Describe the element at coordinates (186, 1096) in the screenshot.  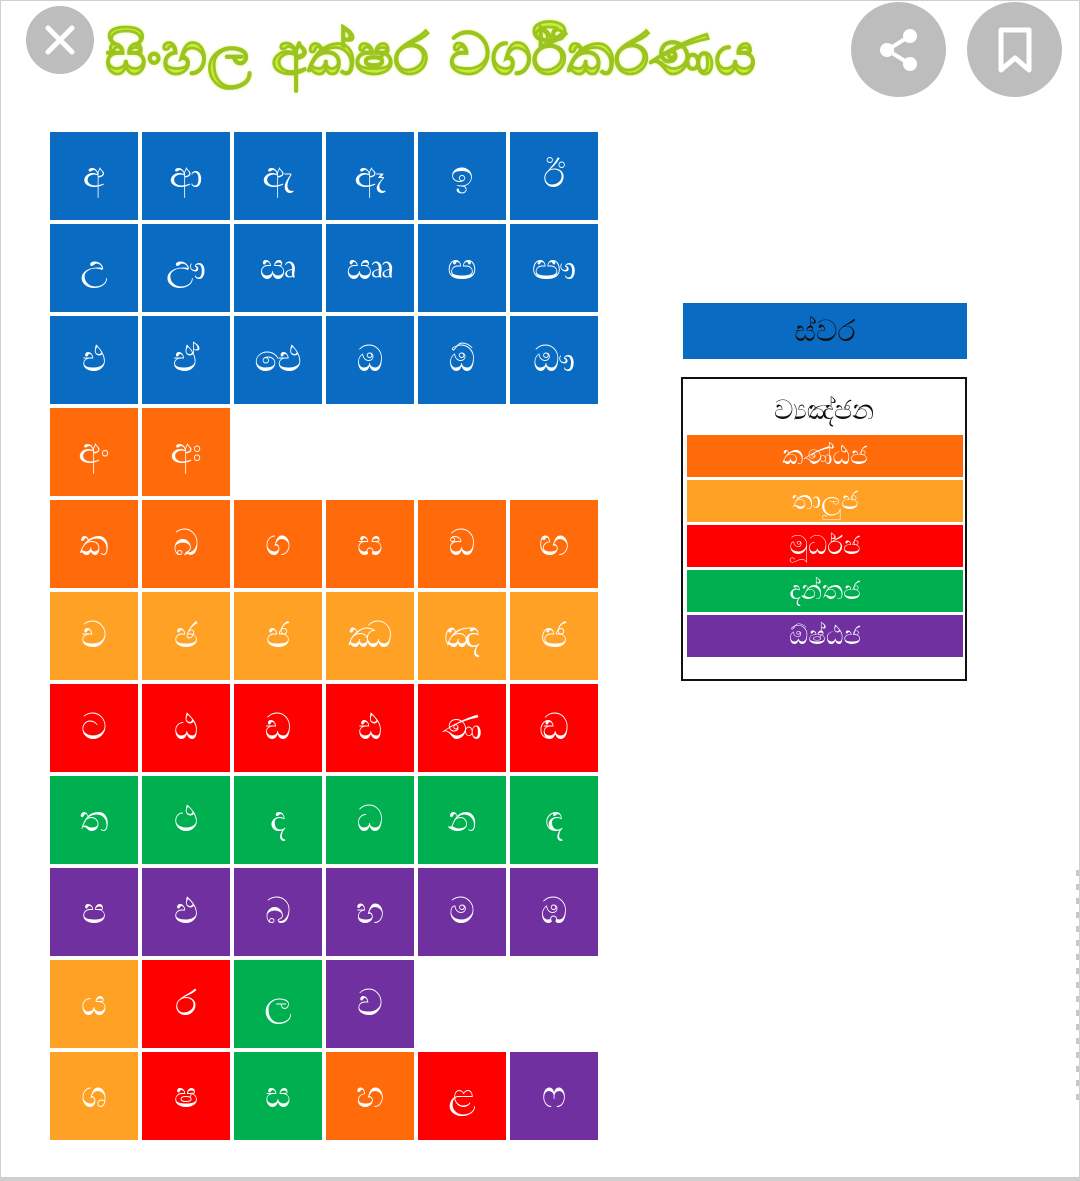
I see `letter-cell: ෂ` at that location.